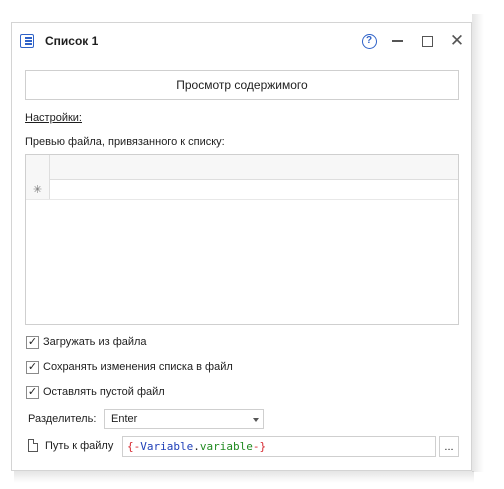 Image resolution: width=504 pixels, height=489 pixels. What do you see at coordinates (242, 167) in the screenshot?
I see `grid-header` at bounding box center [242, 167].